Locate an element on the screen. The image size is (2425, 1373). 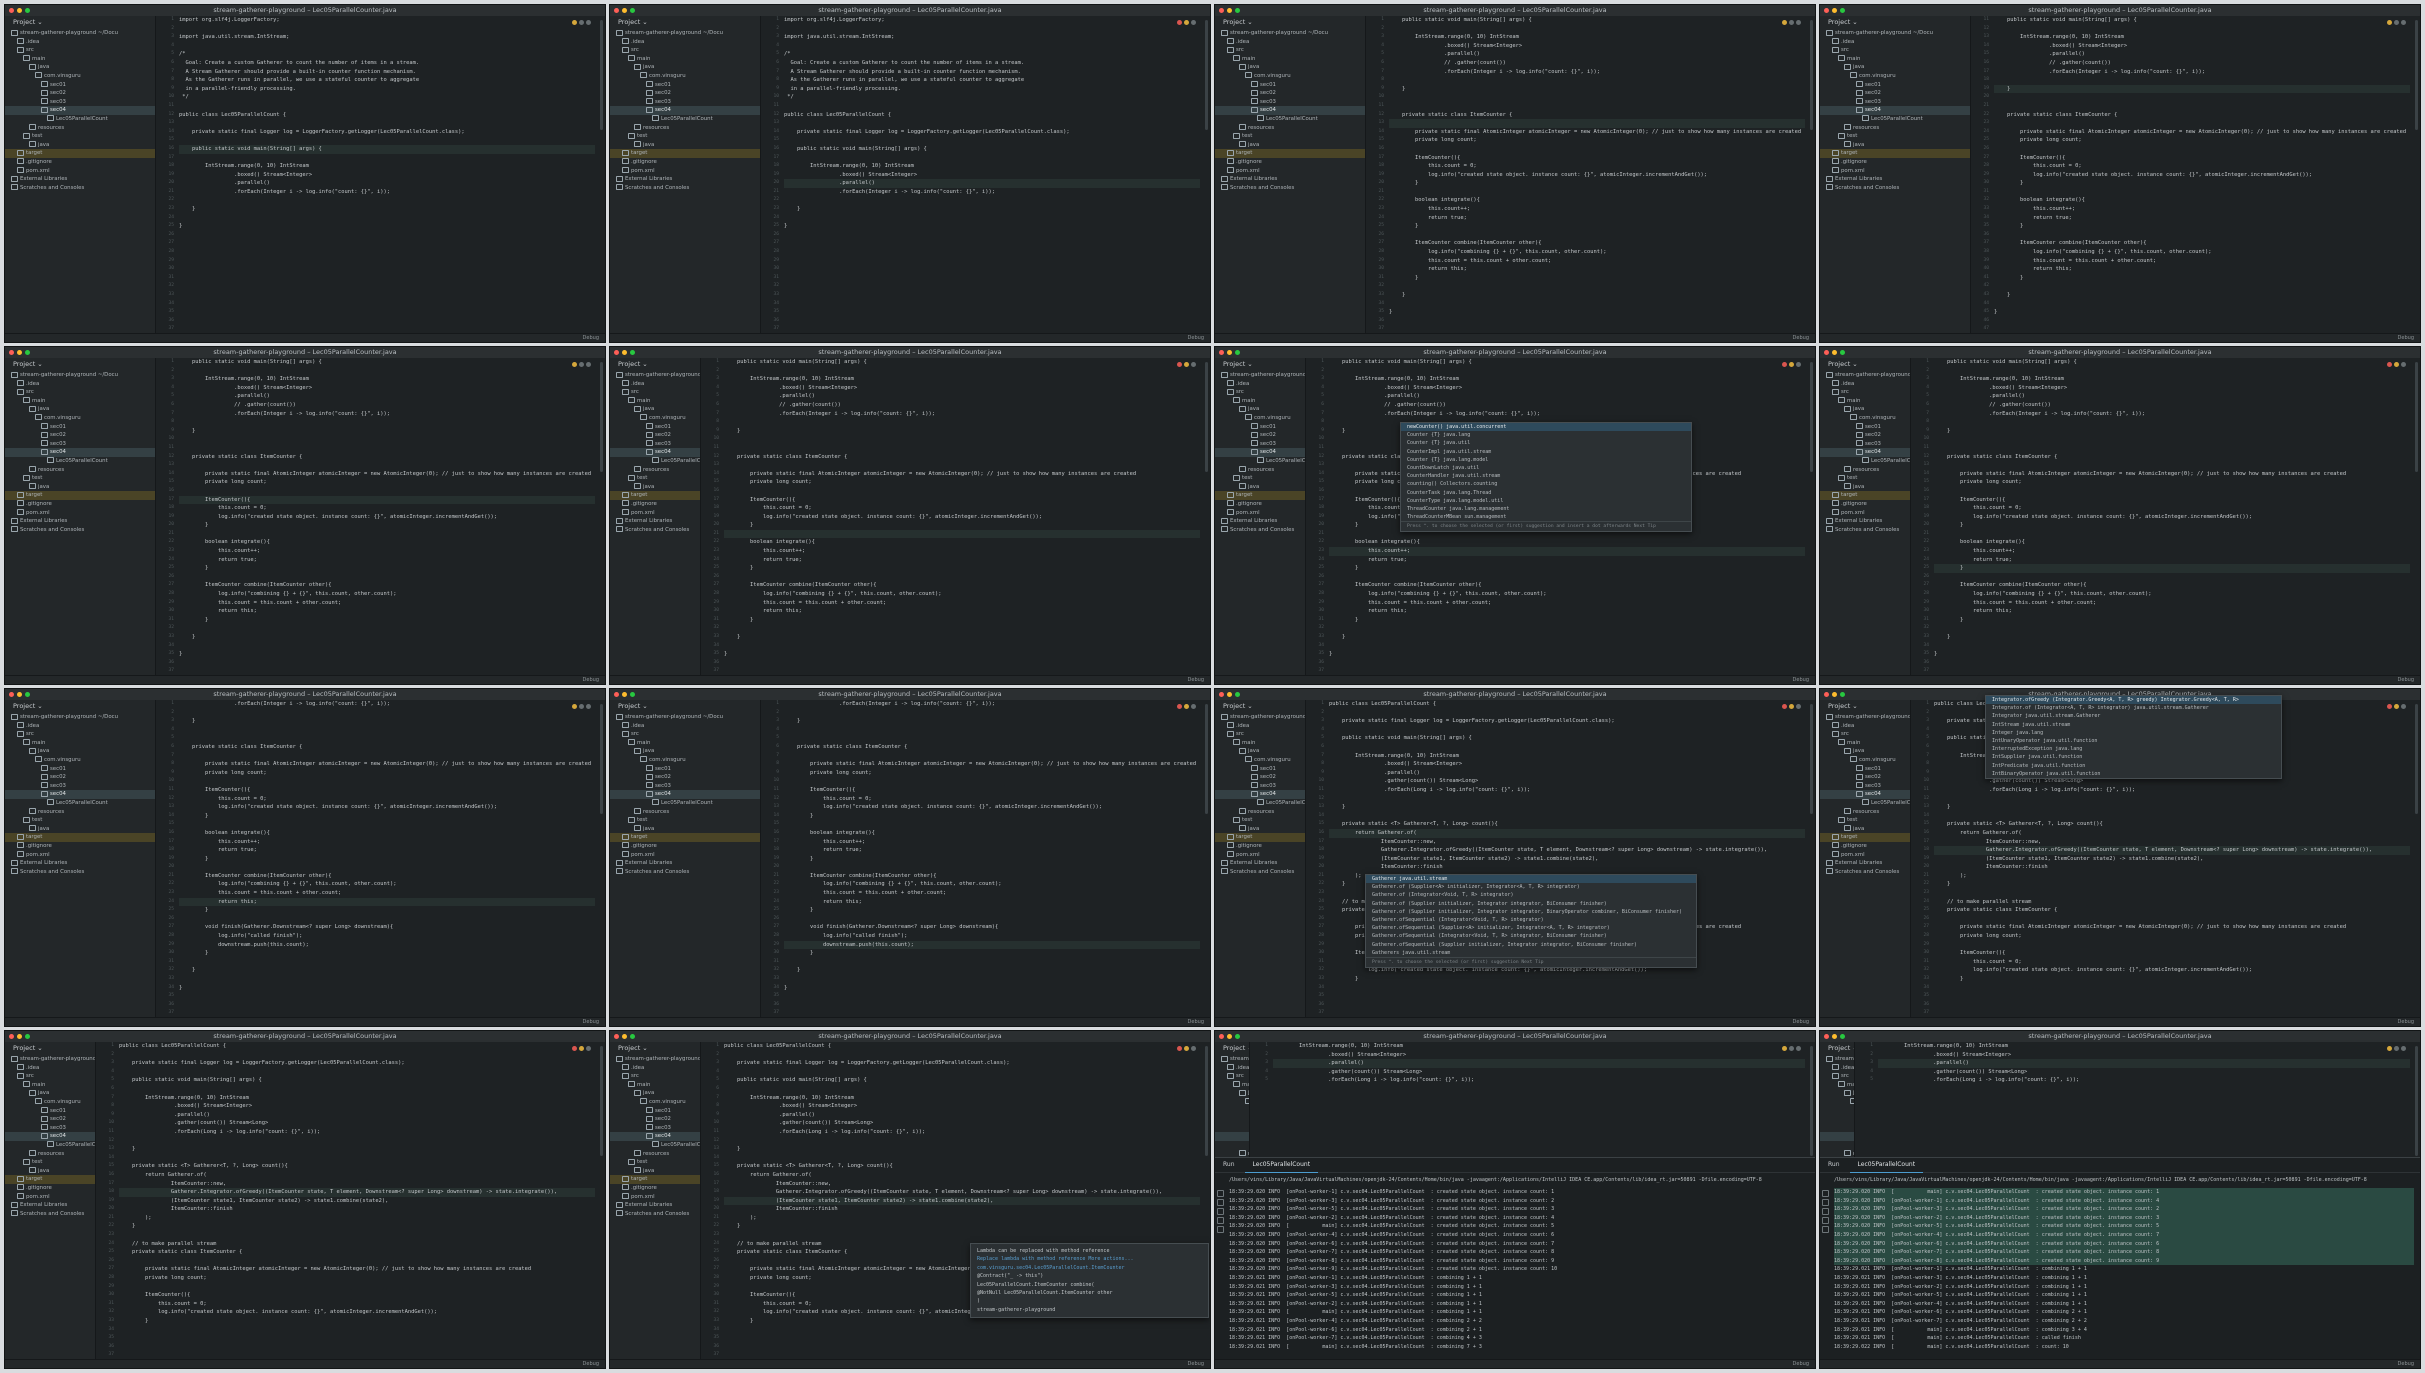
run-tab: Lec05ParallelCount is located at coordinates (1886, 1165).